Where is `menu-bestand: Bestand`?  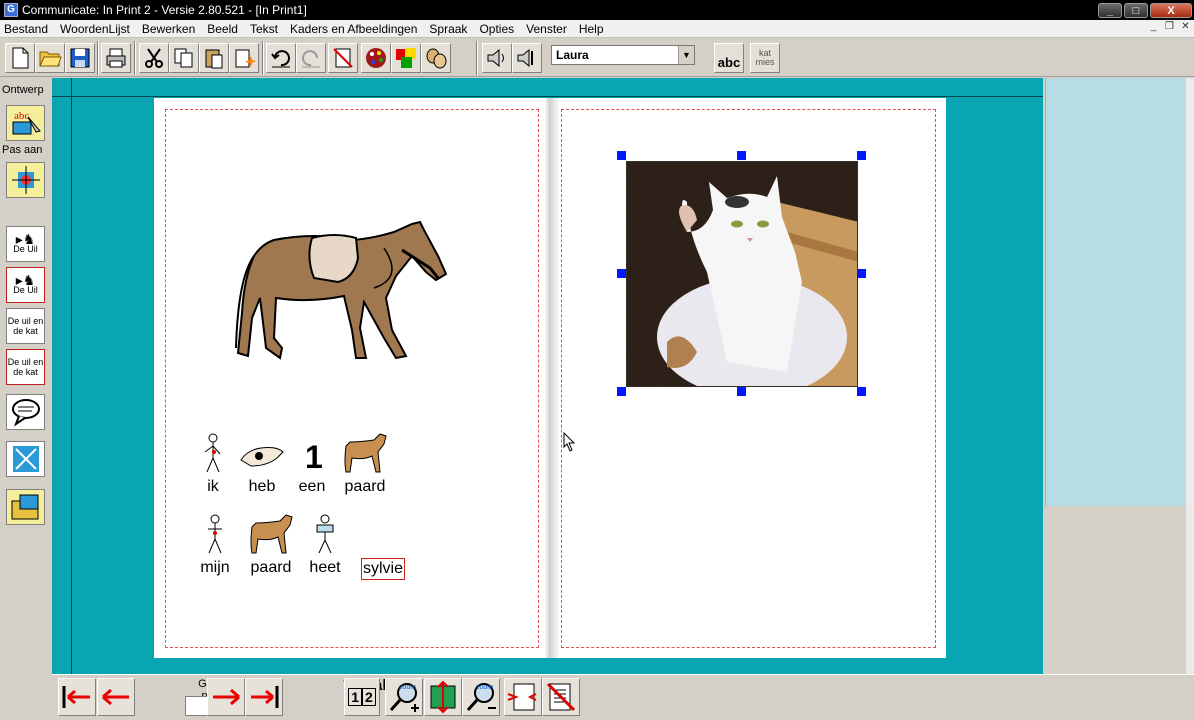
menu-bestand: Bestand is located at coordinates (27, 29).